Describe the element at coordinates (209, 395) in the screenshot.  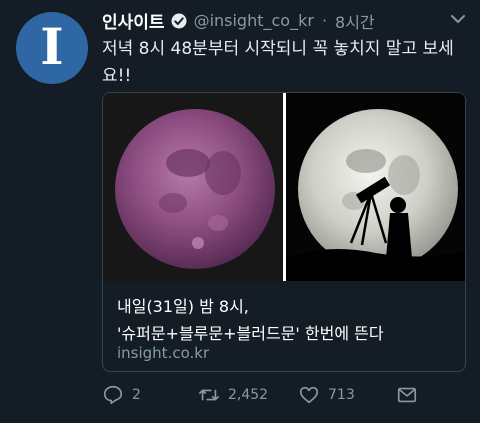
I see `retweet-icon` at that location.